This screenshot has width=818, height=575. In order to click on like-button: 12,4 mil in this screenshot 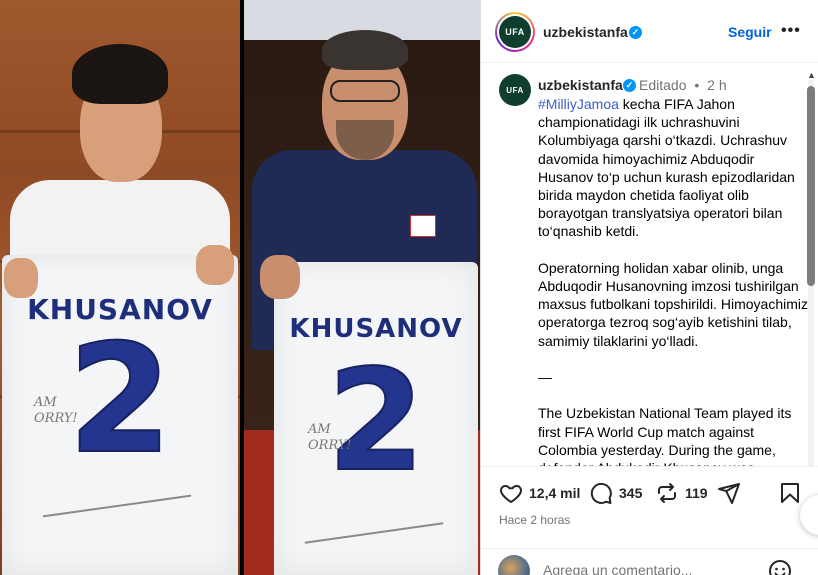, I will do `click(539, 493)`.